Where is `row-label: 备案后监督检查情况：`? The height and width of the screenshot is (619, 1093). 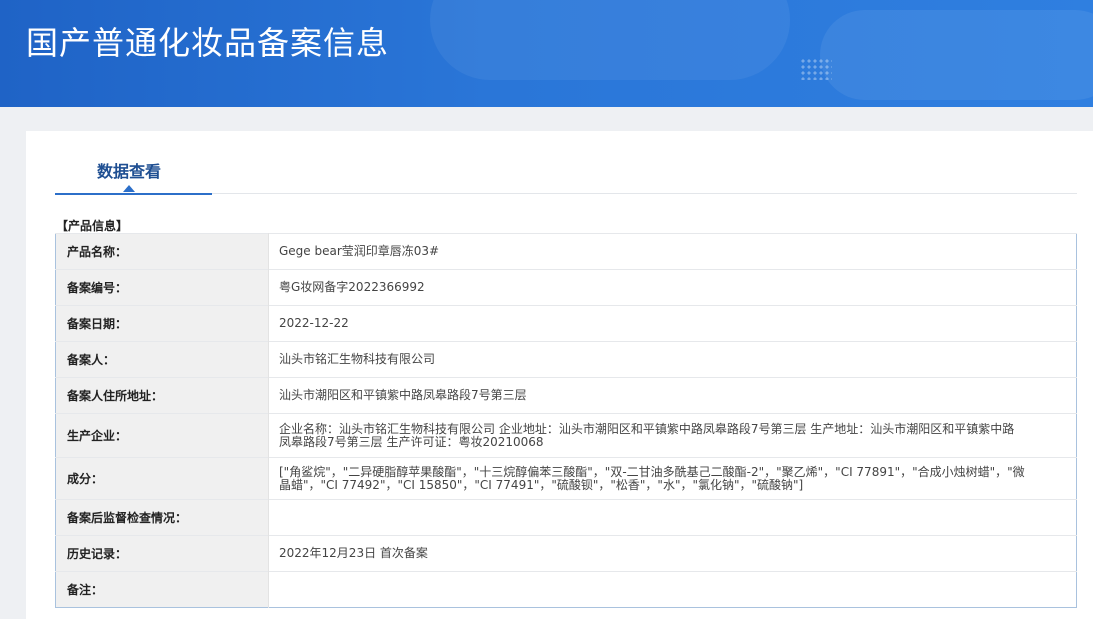 row-label: 备案后监督检查情况： is located at coordinates (162, 517).